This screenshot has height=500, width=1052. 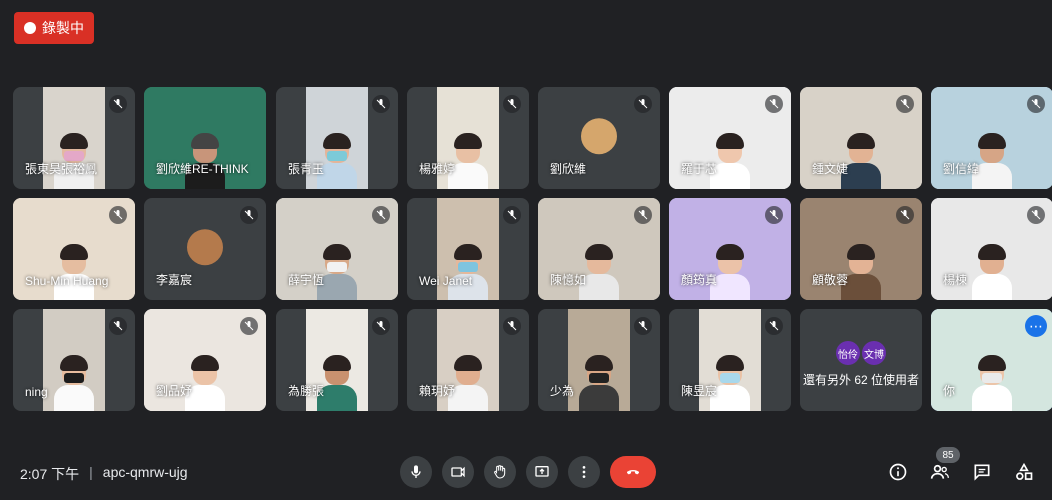 I want to click on end-call-button, so click(x=633, y=472).